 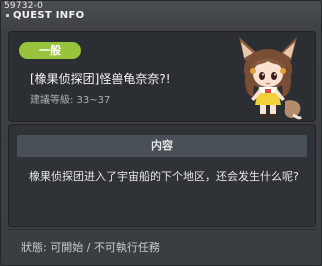 What do you see at coordinates (162, 229) in the screenshot?
I see `footer-divider` at bounding box center [162, 229].